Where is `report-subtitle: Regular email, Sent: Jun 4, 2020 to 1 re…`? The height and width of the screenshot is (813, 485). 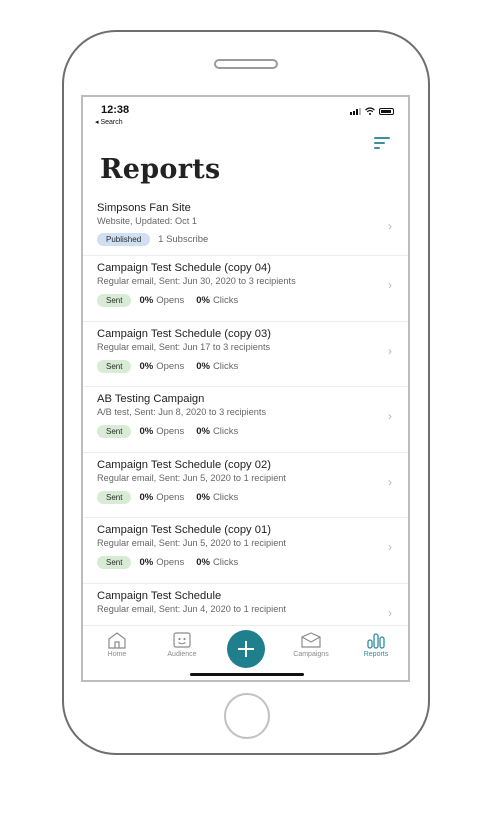 report-subtitle: Regular email, Sent: Jun 4, 2020 to 1 re… is located at coordinates (191, 608).